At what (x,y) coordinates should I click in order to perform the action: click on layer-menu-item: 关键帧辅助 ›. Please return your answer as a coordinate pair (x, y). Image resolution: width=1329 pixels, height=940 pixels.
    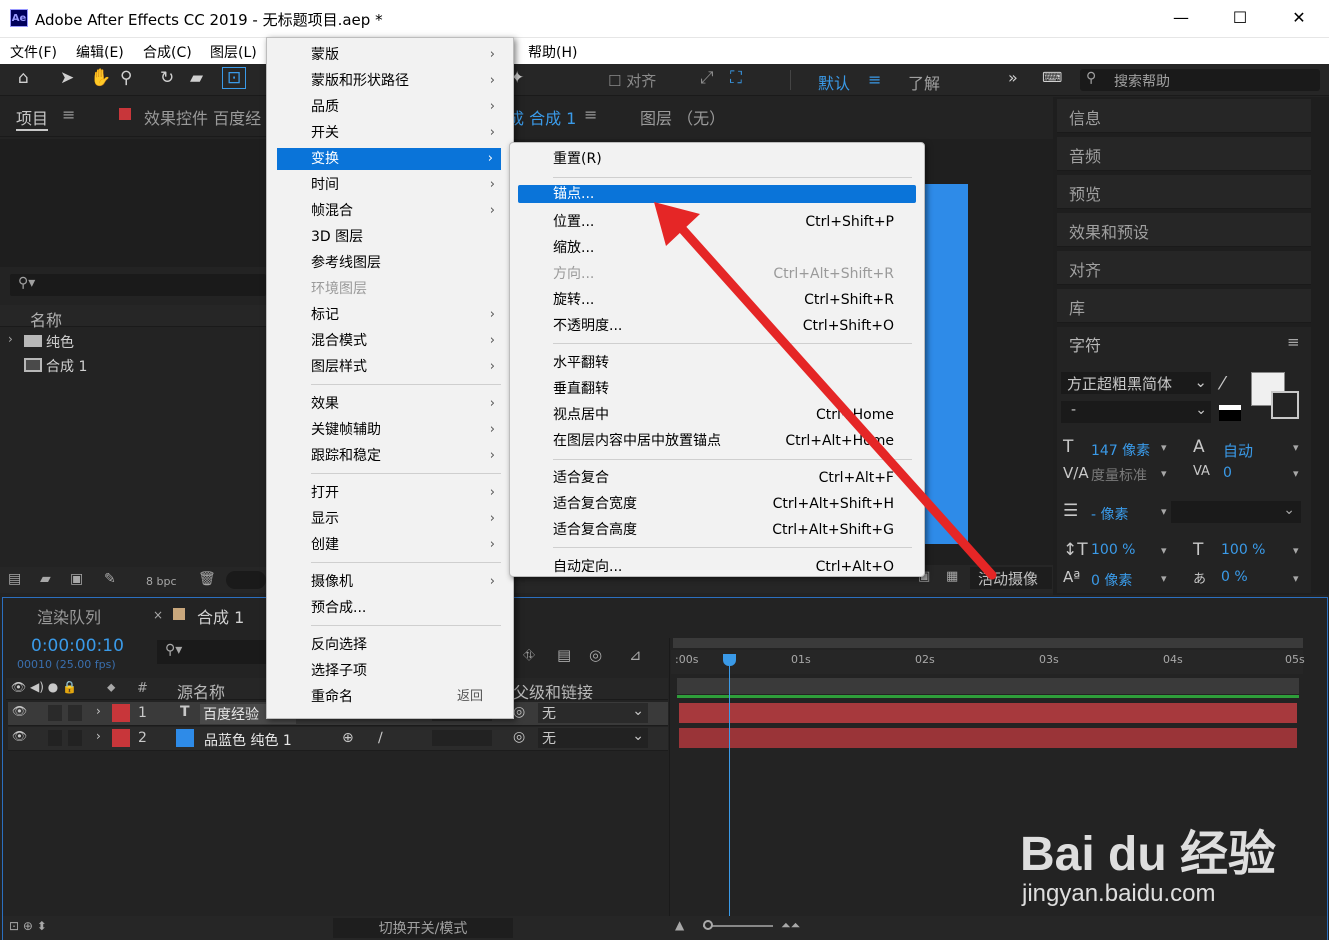
    Looking at the image, I should click on (390, 430).